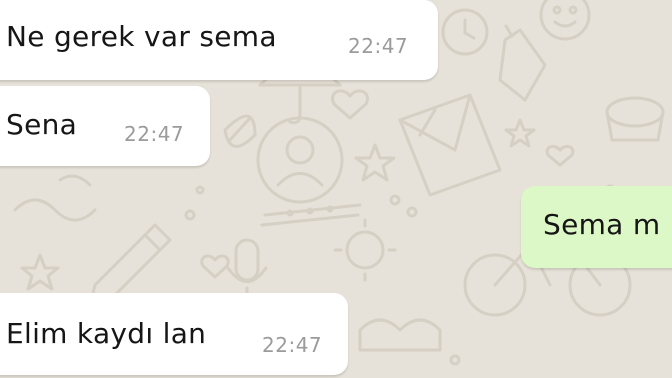  I want to click on message-text: Elim kaydı lan, so click(106, 333).